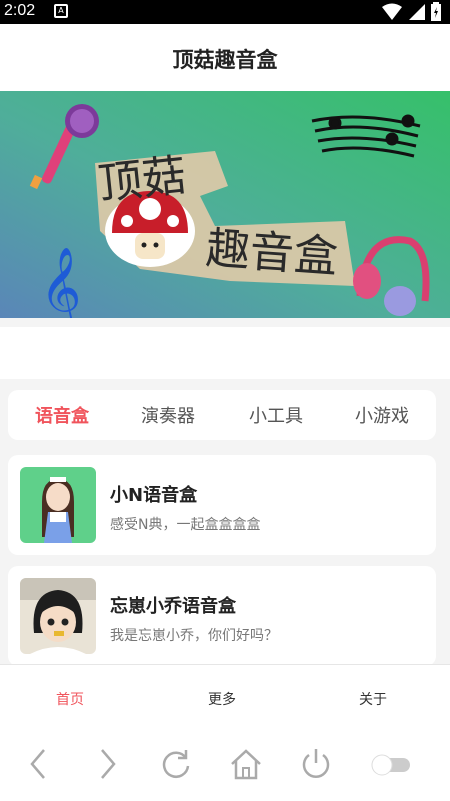  What do you see at coordinates (142, 180) in the screenshot?
I see `banner-title-line1: 顶菇` at bounding box center [142, 180].